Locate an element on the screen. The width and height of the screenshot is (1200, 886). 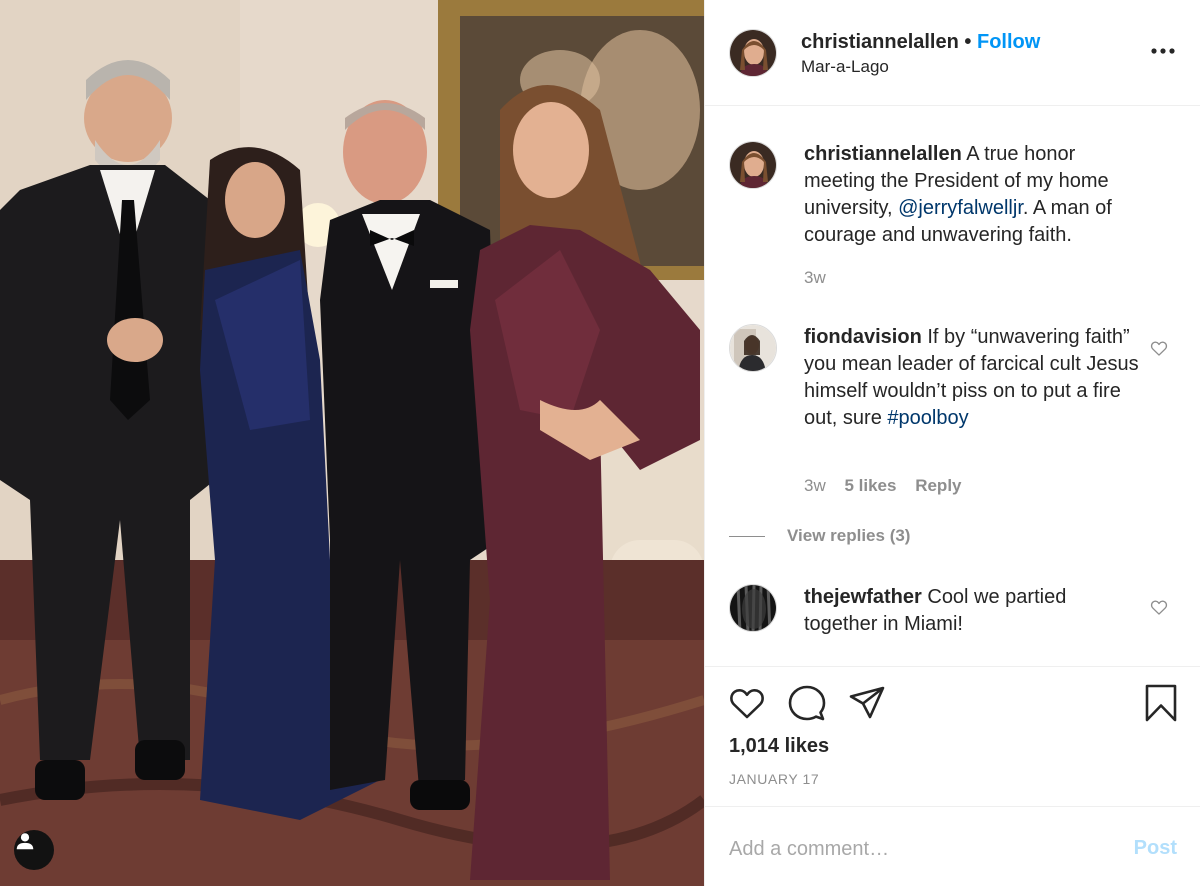
caption-mention-link: @jerryfalwelljr is located at coordinates (960, 208).